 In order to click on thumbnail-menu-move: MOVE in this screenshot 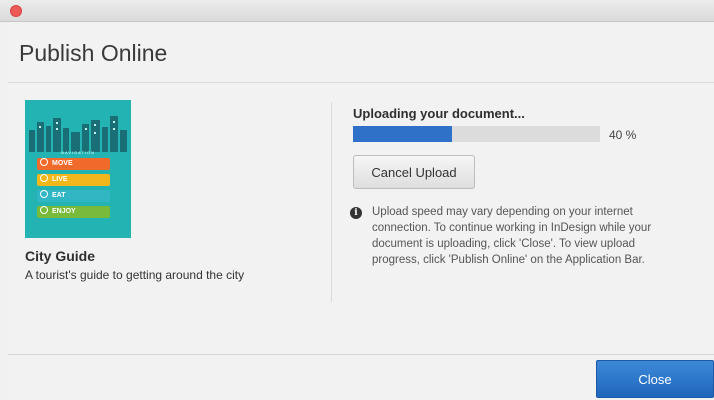, I will do `click(73, 164)`.